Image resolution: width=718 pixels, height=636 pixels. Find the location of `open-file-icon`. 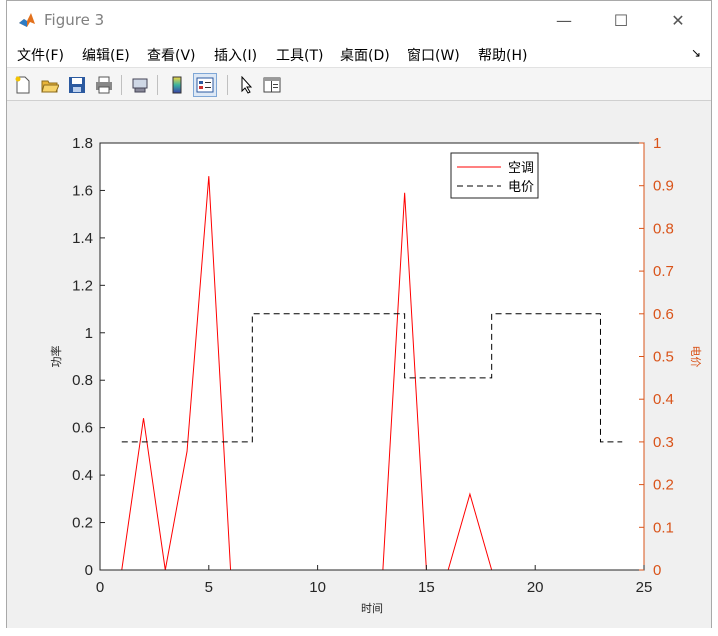

open-file-icon is located at coordinates (50, 85).